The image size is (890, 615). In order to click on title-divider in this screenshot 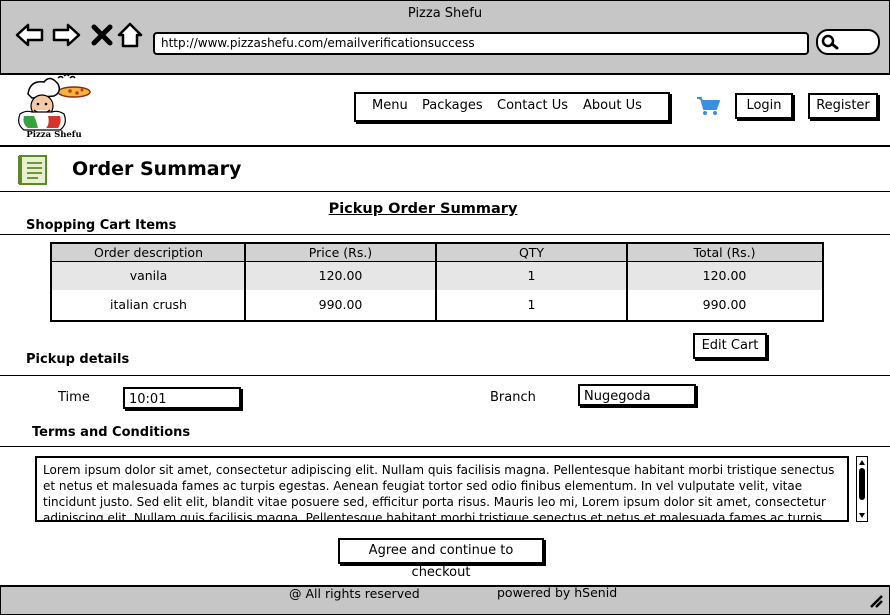, I will do `click(445, 191)`.